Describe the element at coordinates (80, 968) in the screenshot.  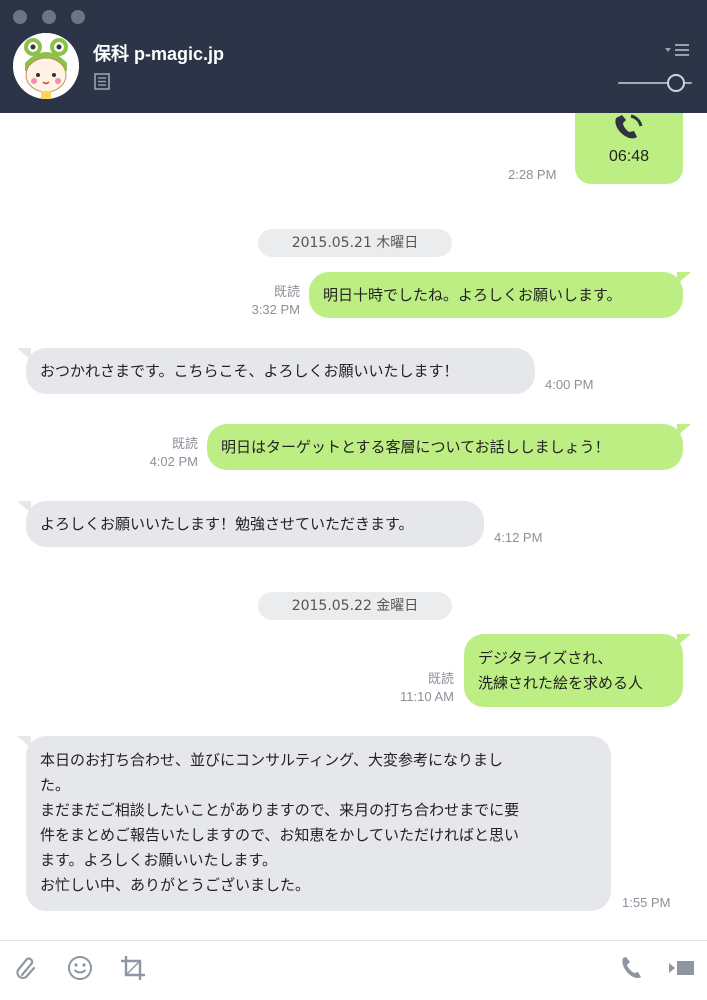
I see `emoji-icon` at that location.